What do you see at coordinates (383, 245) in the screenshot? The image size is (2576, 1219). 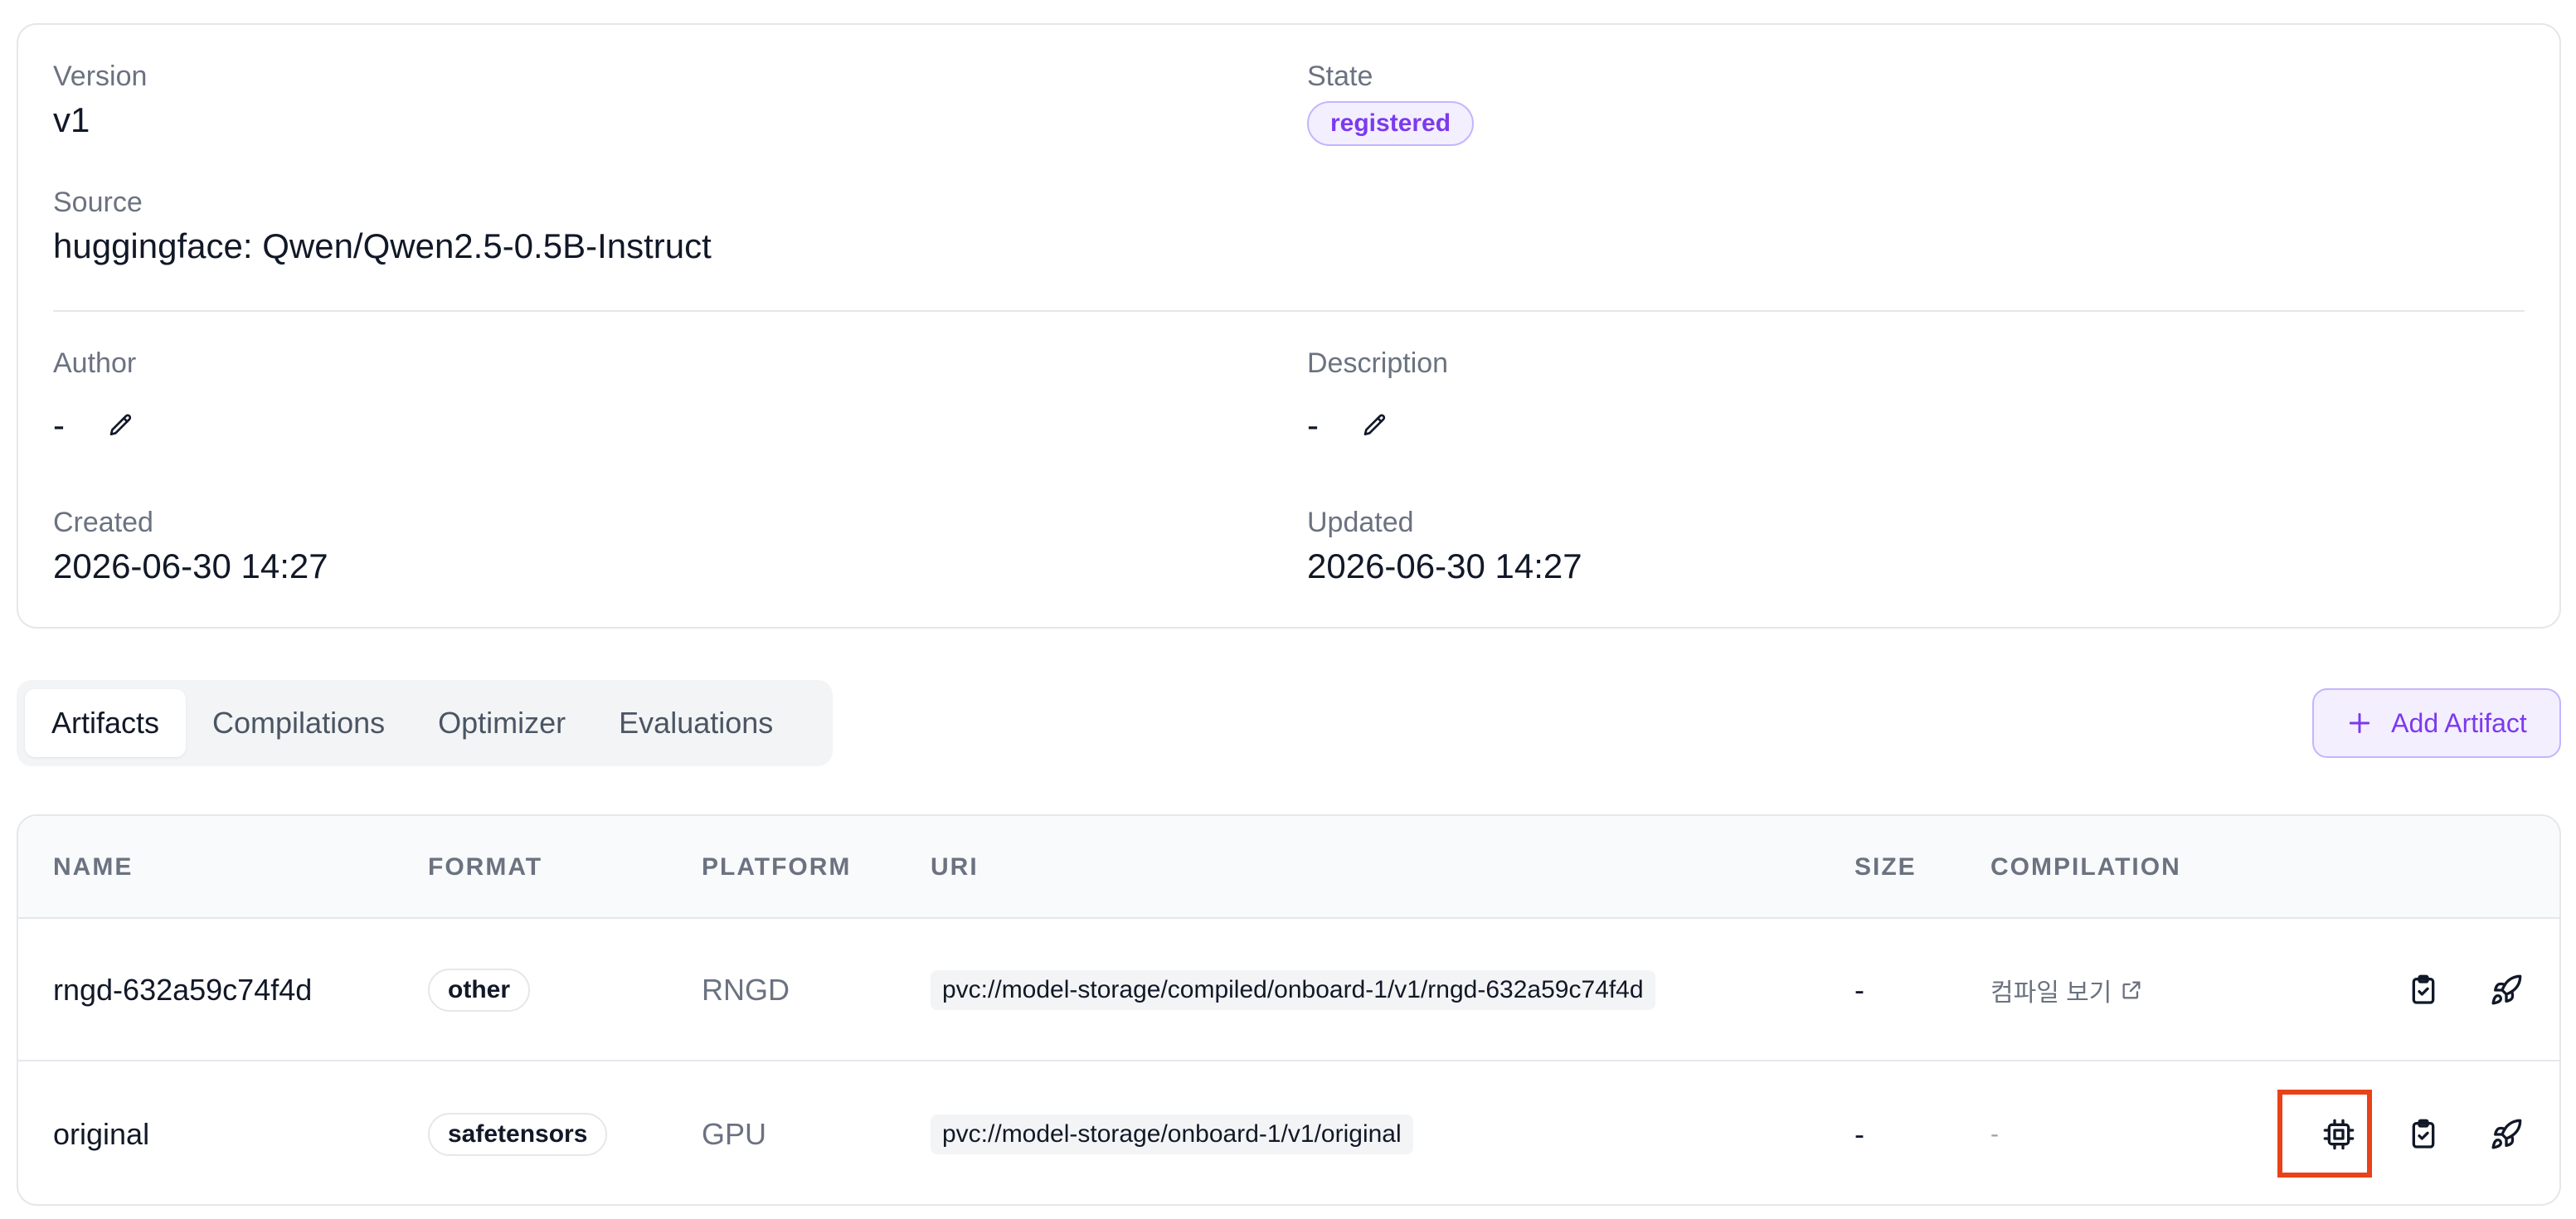 I see `source-value: huggingface: Qwen/Qwen2.5-0.5B-Instruct` at bounding box center [383, 245].